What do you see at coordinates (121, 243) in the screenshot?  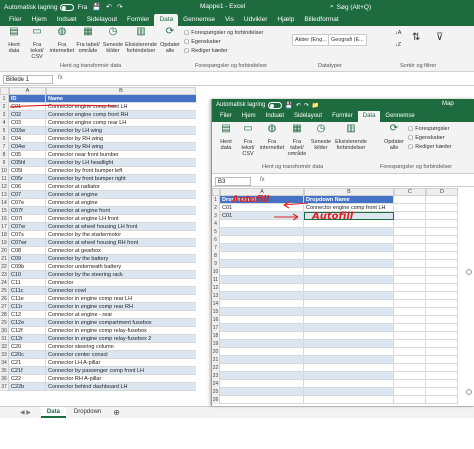 I see `cell-name: Connector at wheel housing RH front` at bounding box center [121, 243].